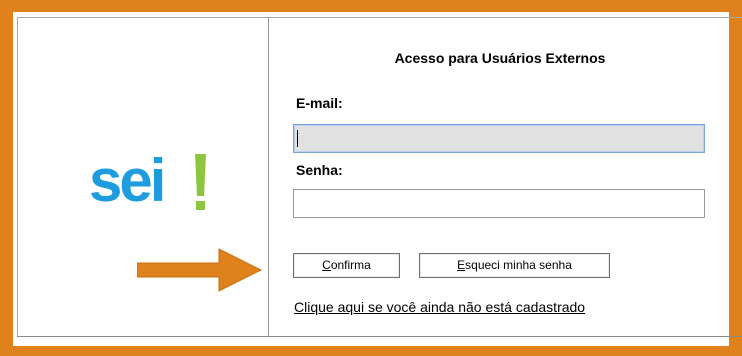 This screenshot has width=742, height=356. I want to click on confirma-label: onfirma, so click(350, 265).